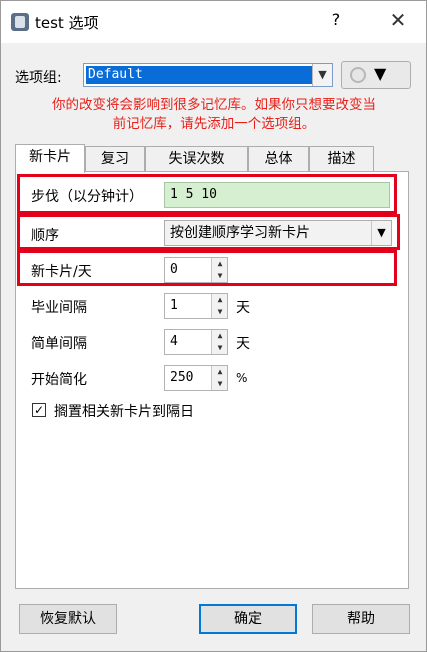 Image resolution: width=427 pixels, height=652 pixels. Describe the element at coordinates (59, 344) in the screenshot. I see `easy-interval-label: 简单间隔` at that location.